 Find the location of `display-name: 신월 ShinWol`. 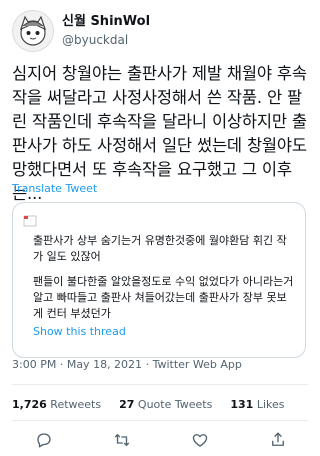

display-name: 신월 ShinWol is located at coordinates (106, 22).